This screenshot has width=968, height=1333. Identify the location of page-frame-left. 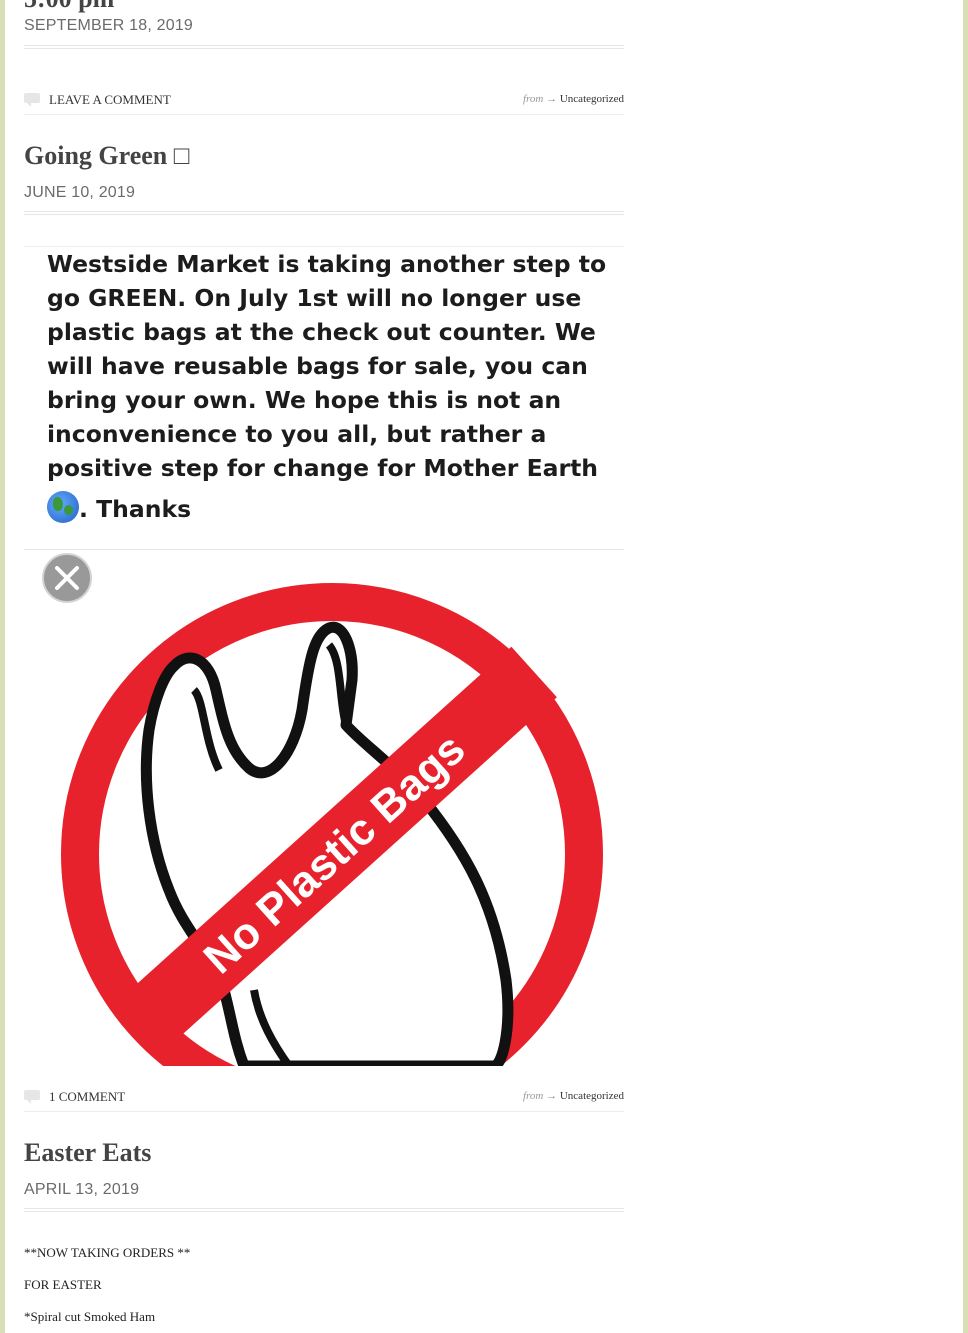
(2, 666).